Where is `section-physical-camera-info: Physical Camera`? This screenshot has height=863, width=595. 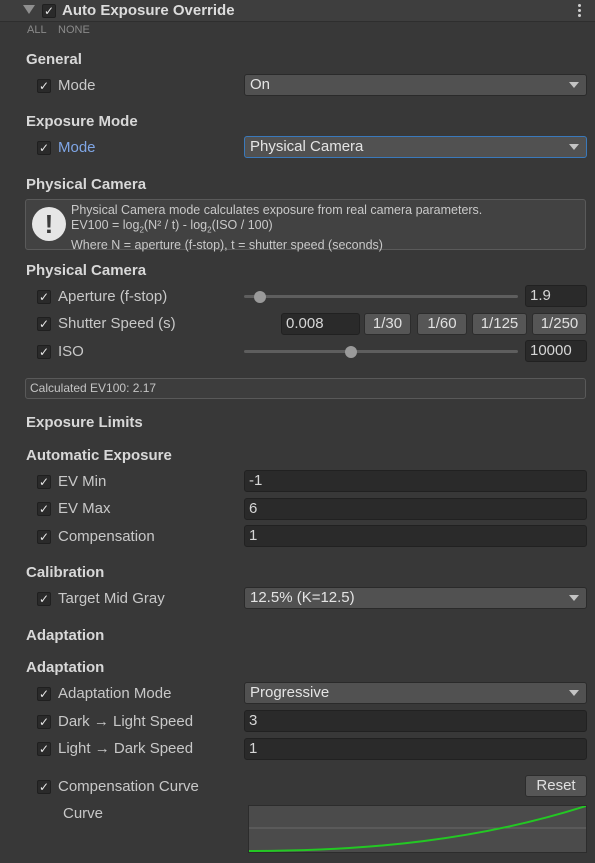
section-physical-camera-info: Physical Camera is located at coordinates (86, 184).